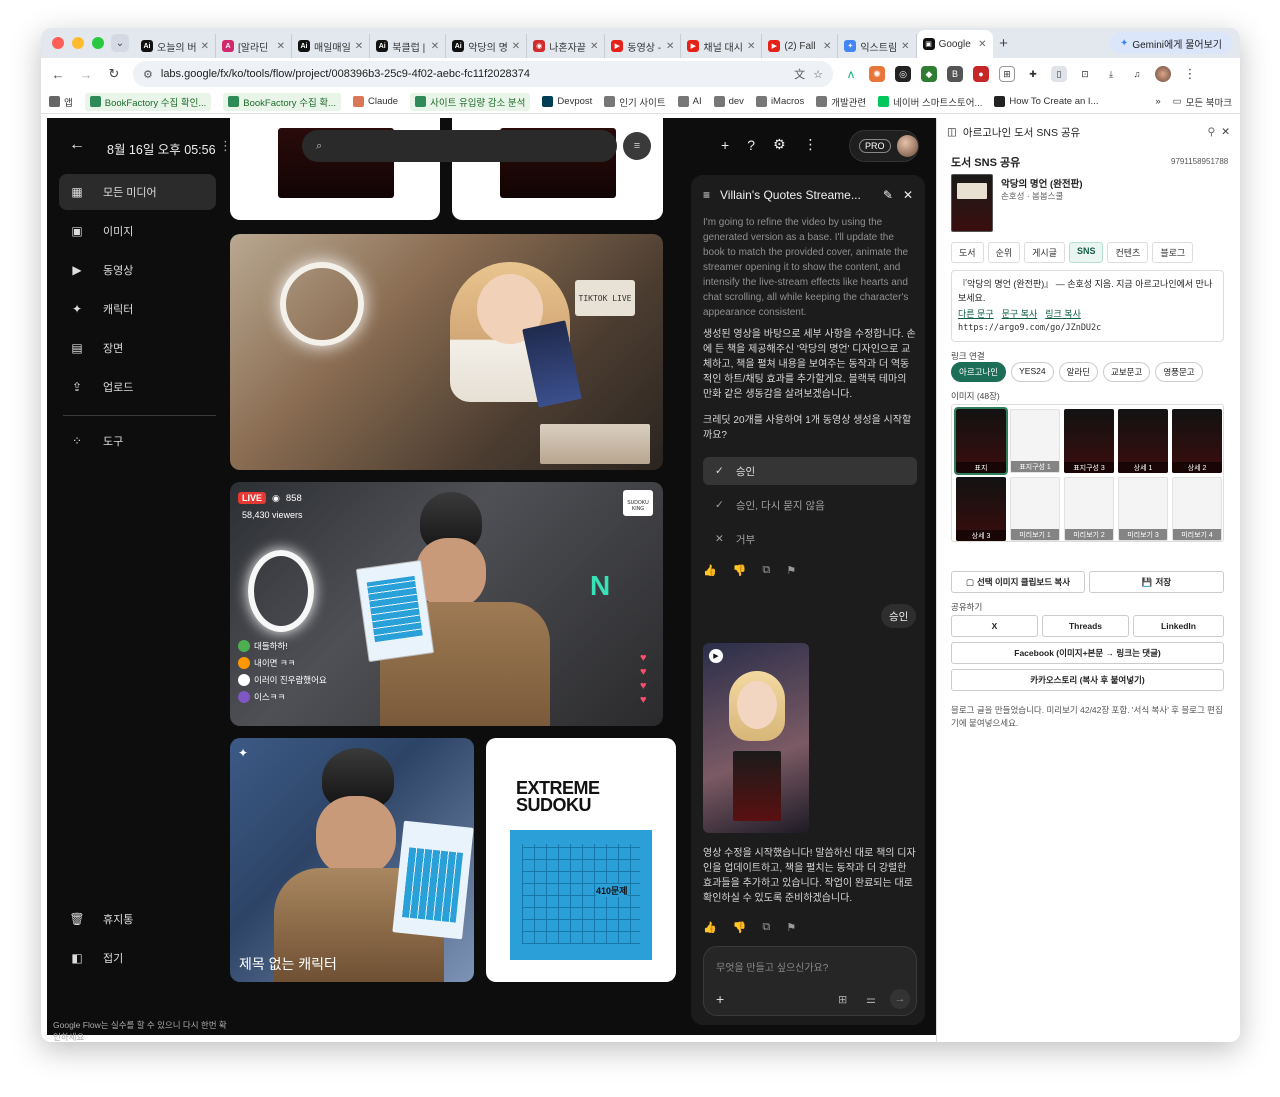 This screenshot has height=1097, width=1280. What do you see at coordinates (120, 43) in the screenshot?
I see `tab-search-icon: ⌄` at bounding box center [120, 43].